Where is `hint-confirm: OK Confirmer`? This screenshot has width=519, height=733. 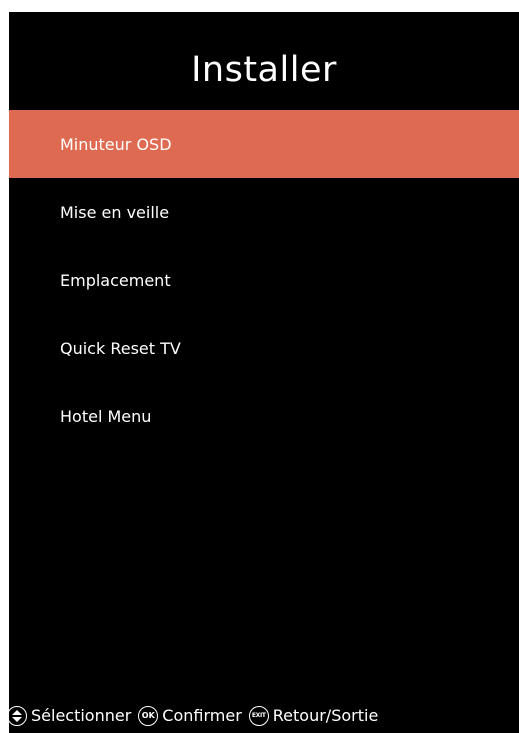 hint-confirm: OK Confirmer is located at coordinates (190, 715).